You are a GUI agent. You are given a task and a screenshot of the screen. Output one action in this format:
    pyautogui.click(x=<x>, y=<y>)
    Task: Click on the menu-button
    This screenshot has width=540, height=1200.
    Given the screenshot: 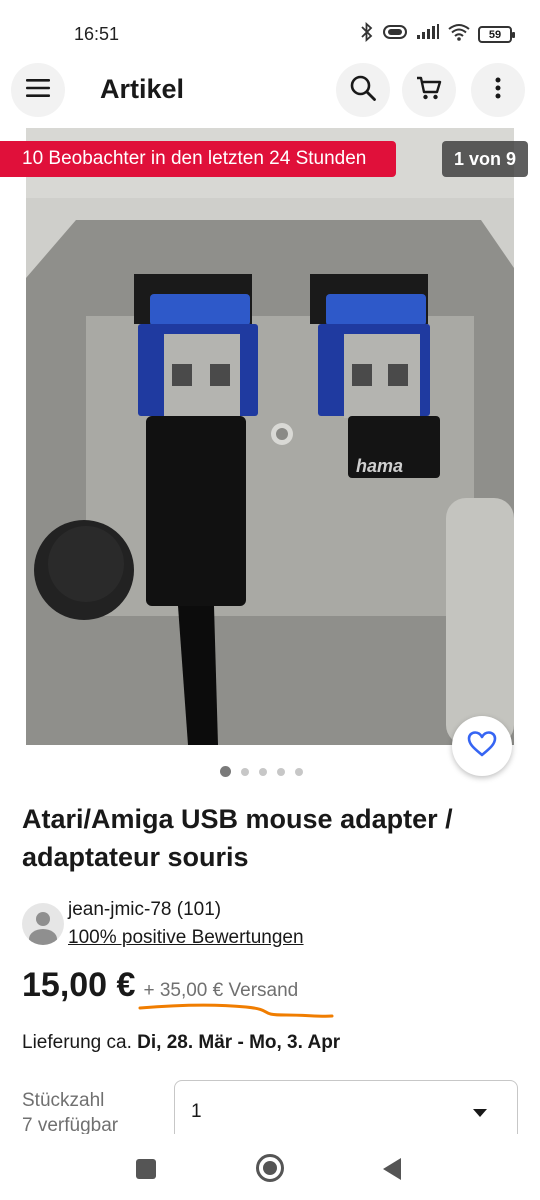 What is the action you would take?
    pyautogui.click(x=38, y=90)
    